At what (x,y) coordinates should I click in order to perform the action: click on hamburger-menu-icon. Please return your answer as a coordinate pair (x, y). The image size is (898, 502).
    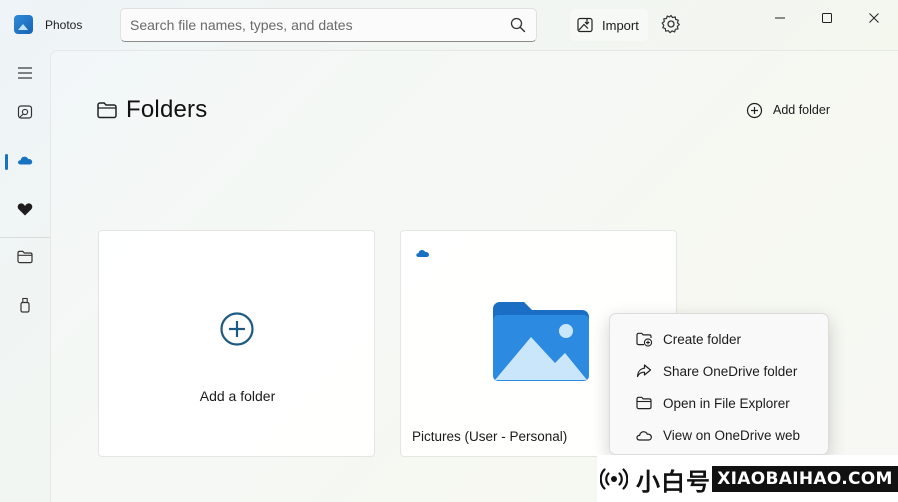
    Looking at the image, I should click on (25, 73).